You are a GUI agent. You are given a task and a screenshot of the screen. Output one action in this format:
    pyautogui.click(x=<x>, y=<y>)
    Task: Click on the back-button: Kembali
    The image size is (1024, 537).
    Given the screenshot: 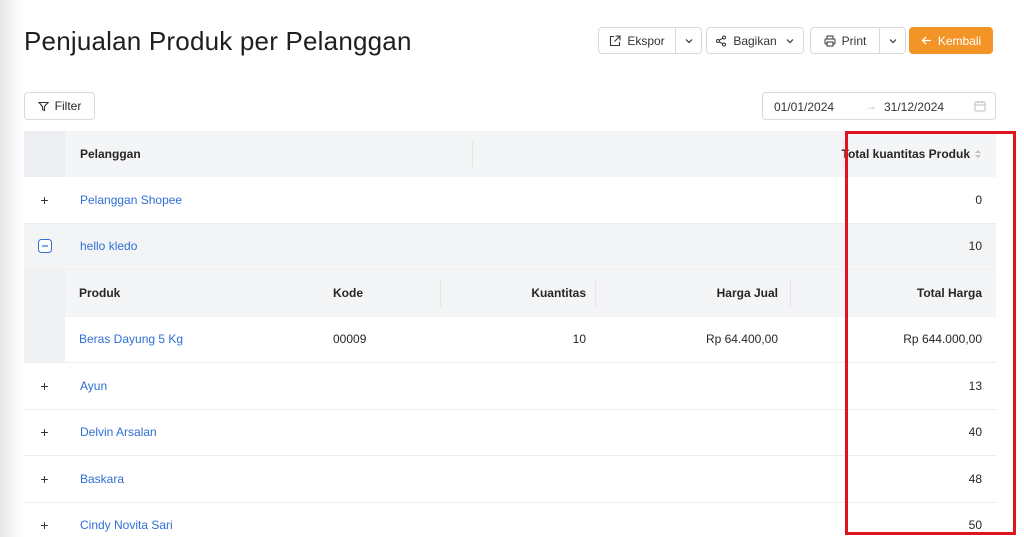 What is the action you would take?
    pyautogui.click(x=951, y=40)
    